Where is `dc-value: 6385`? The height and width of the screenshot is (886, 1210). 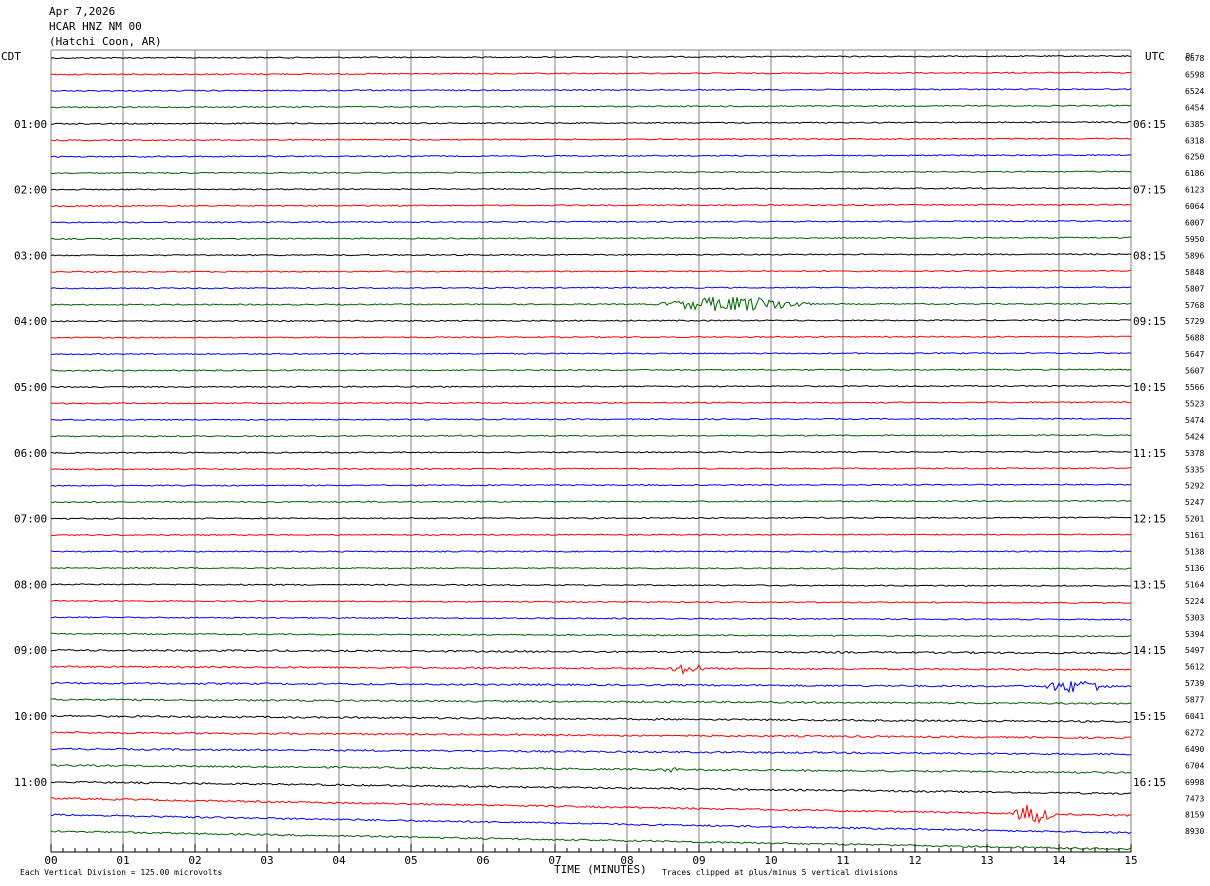 dc-value: 6385 is located at coordinates (1194, 124).